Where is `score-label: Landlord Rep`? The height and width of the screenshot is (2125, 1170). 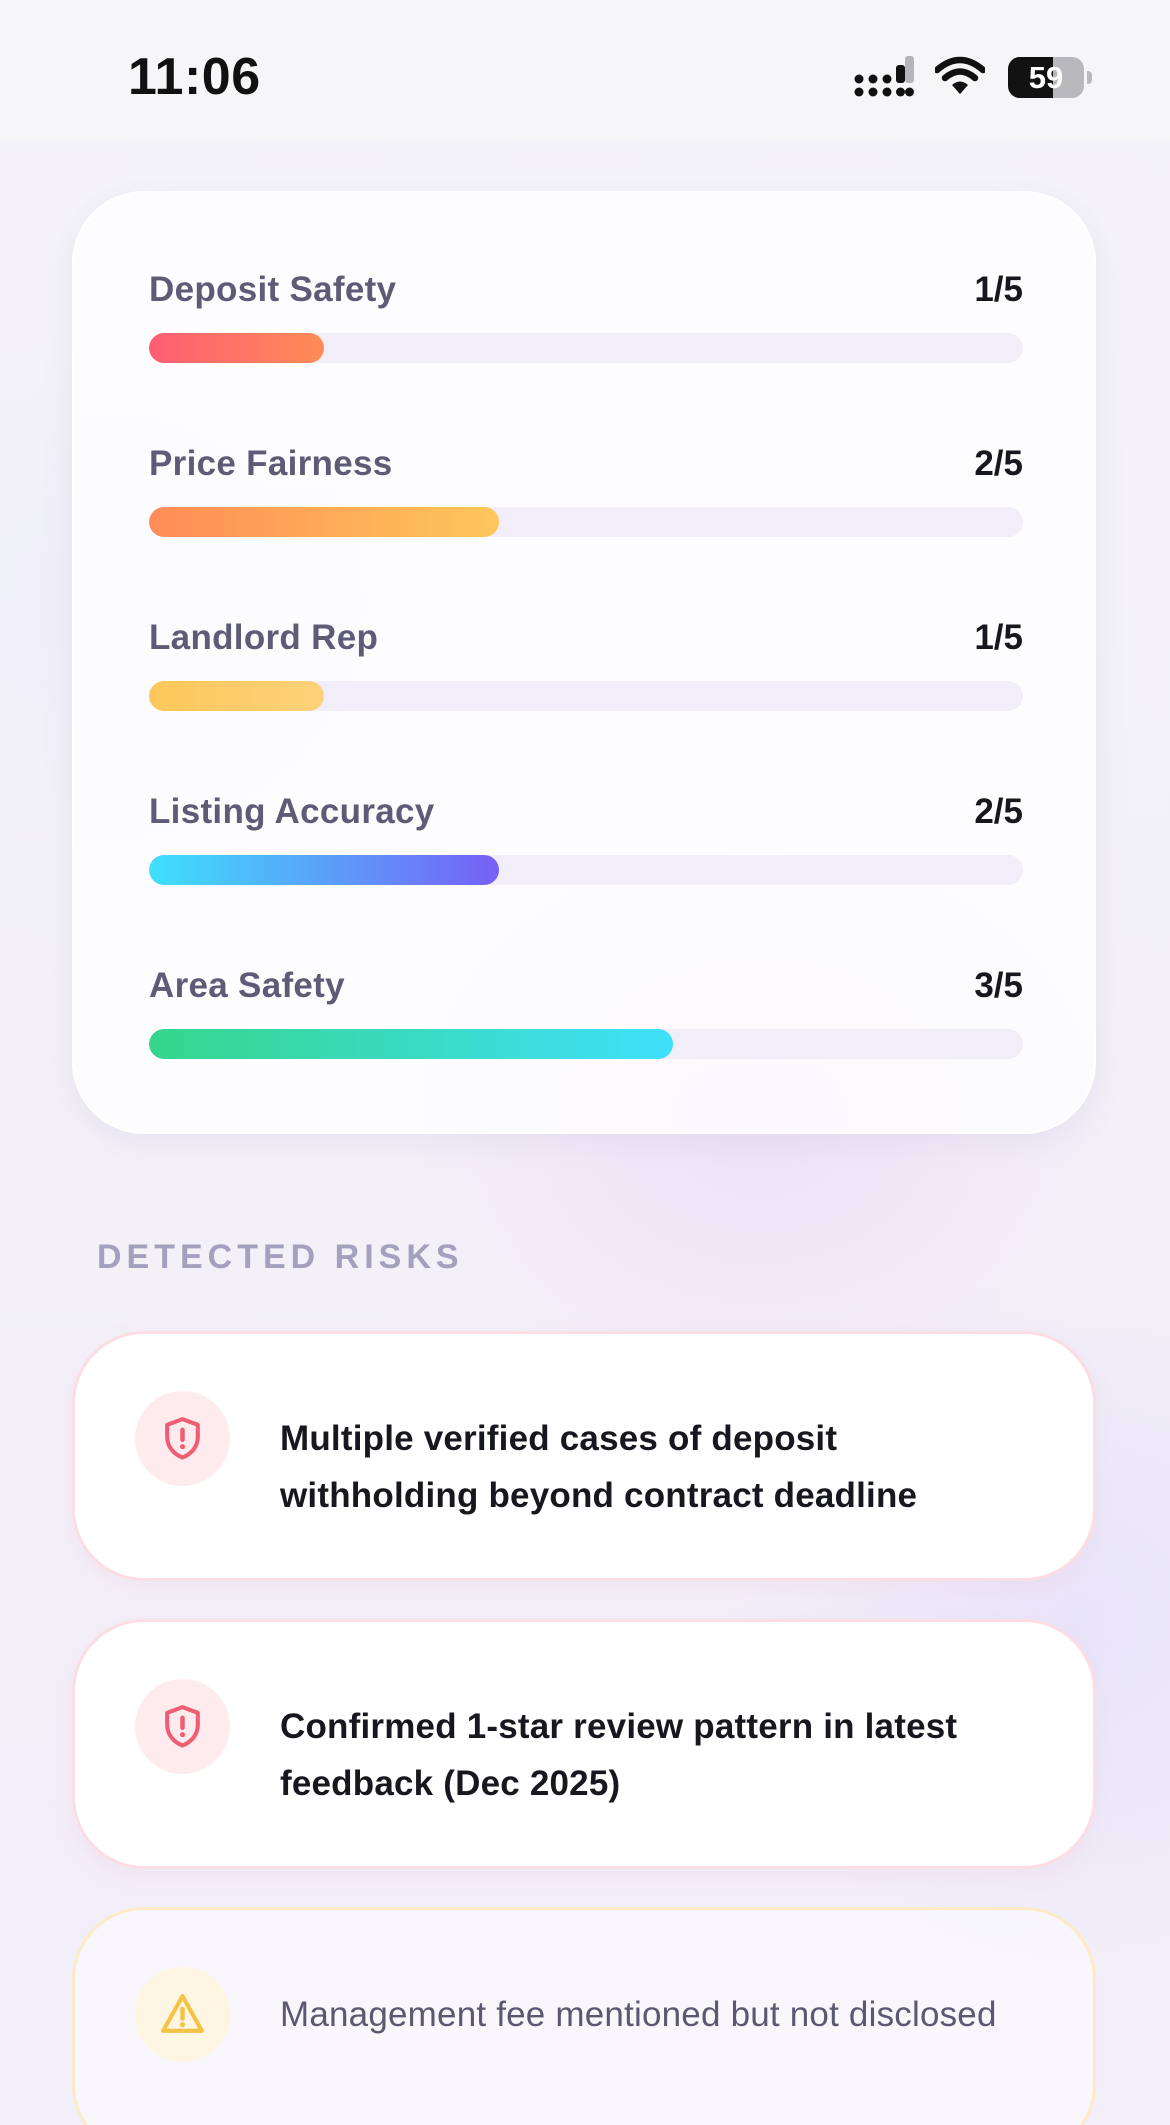 score-label: Landlord Rep is located at coordinates (264, 637).